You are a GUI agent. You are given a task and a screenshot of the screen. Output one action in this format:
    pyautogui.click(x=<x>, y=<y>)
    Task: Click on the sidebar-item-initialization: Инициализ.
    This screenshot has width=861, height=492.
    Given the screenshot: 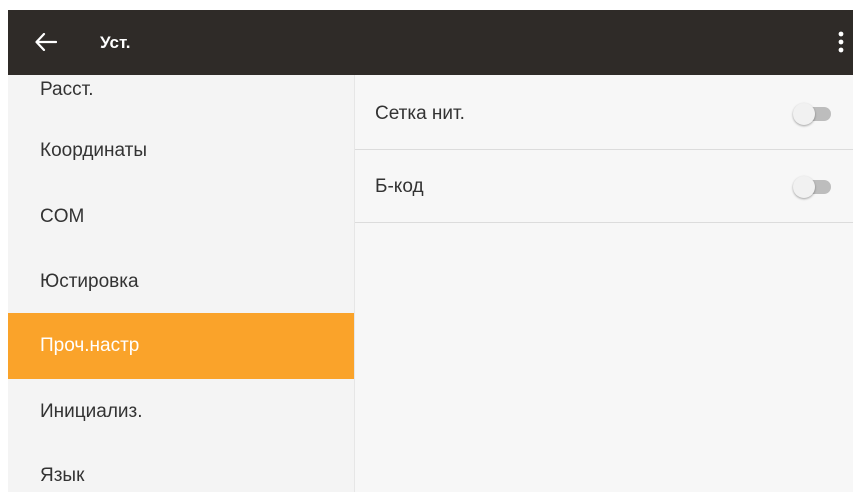 What is the action you would take?
    pyautogui.click(x=181, y=412)
    